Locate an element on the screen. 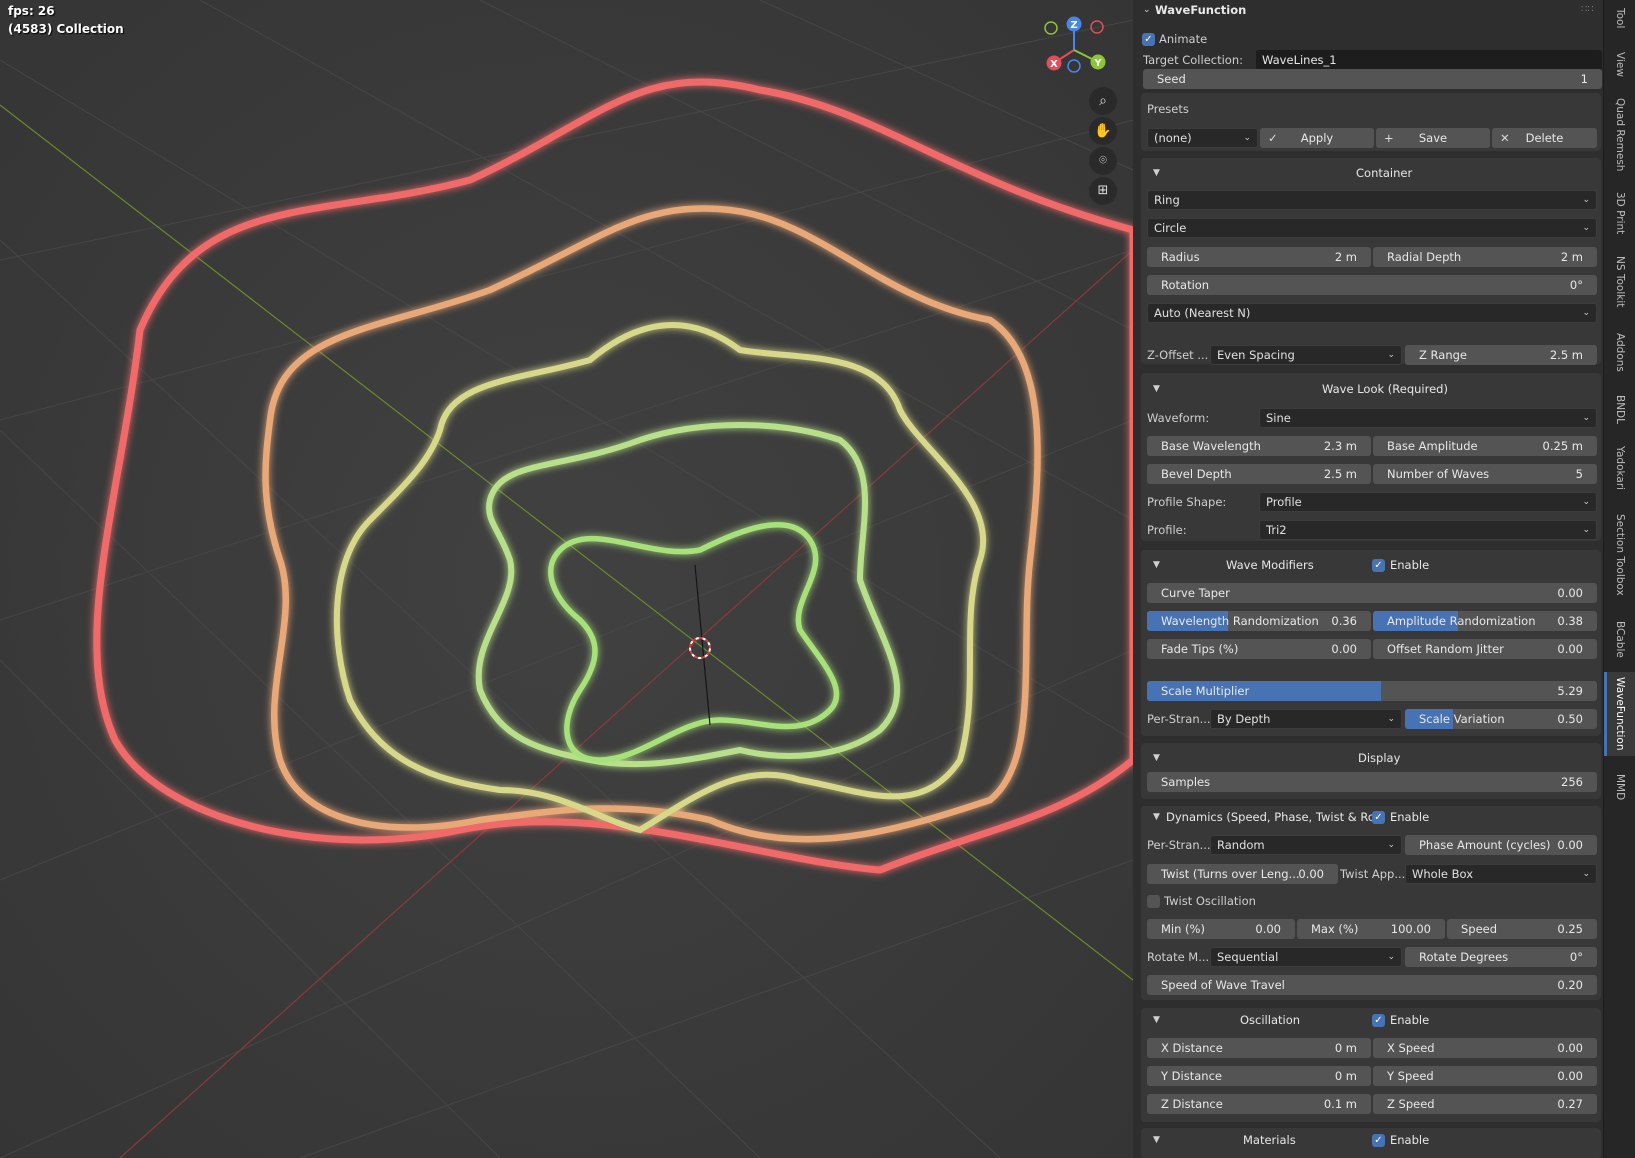  dynamics-collapse-icon: ▼ is located at coordinates (1156, 817).